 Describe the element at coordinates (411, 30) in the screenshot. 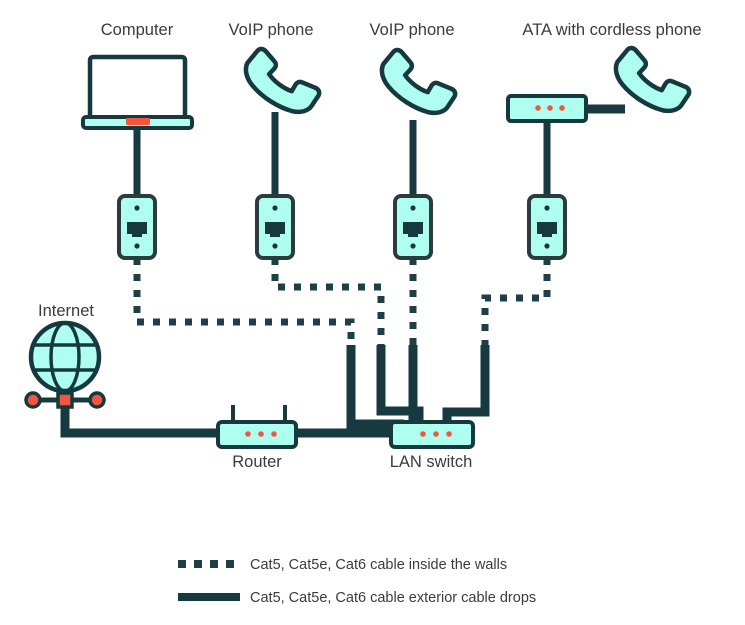

I see `label-voip-phone-2: VoIP phone` at that location.